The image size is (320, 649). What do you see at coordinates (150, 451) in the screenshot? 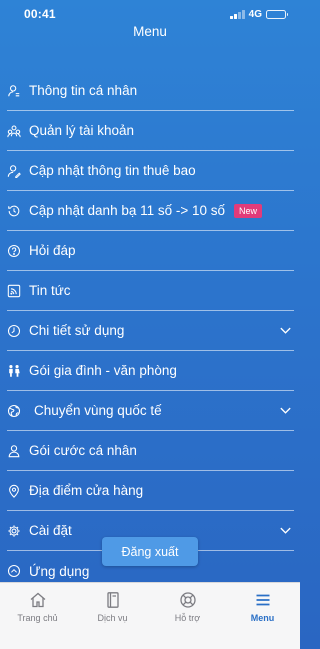
I see `menu-item-personal-plan: Gói cước cá nhân` at bounding box center [150, 451].